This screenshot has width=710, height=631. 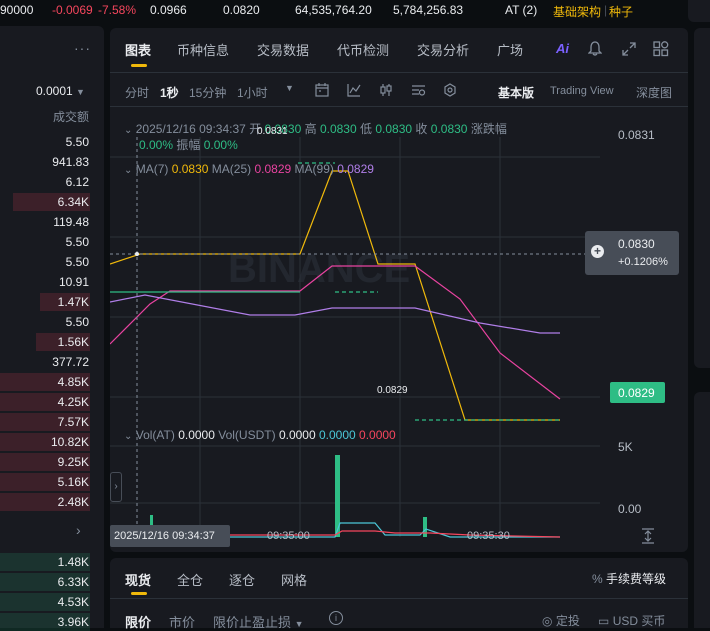 What do you see at coordinates (661, 49) in the screenshot?
I see `layout-icon` at bounding box center [661, 49].